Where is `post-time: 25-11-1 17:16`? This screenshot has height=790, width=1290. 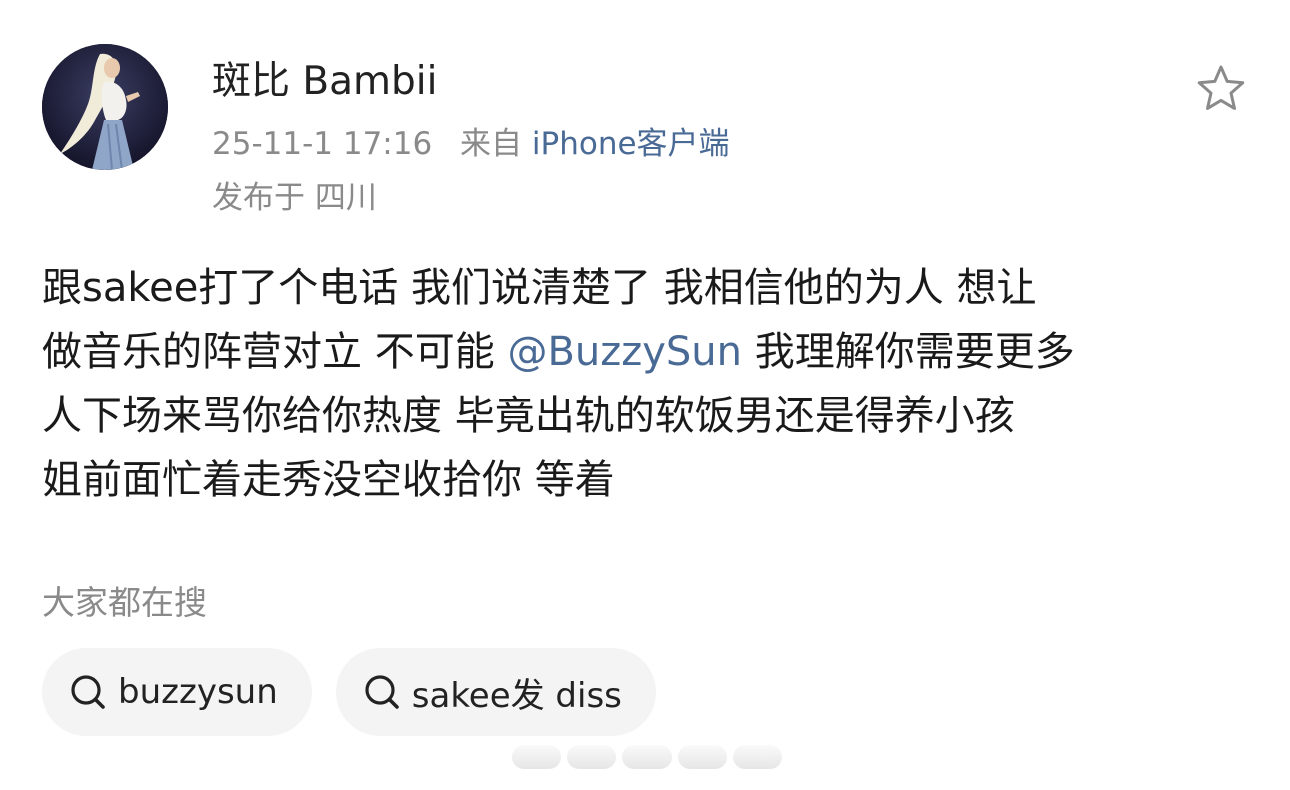 post-time: 25-11-1 17:16 is located at coordinates (322, 144).